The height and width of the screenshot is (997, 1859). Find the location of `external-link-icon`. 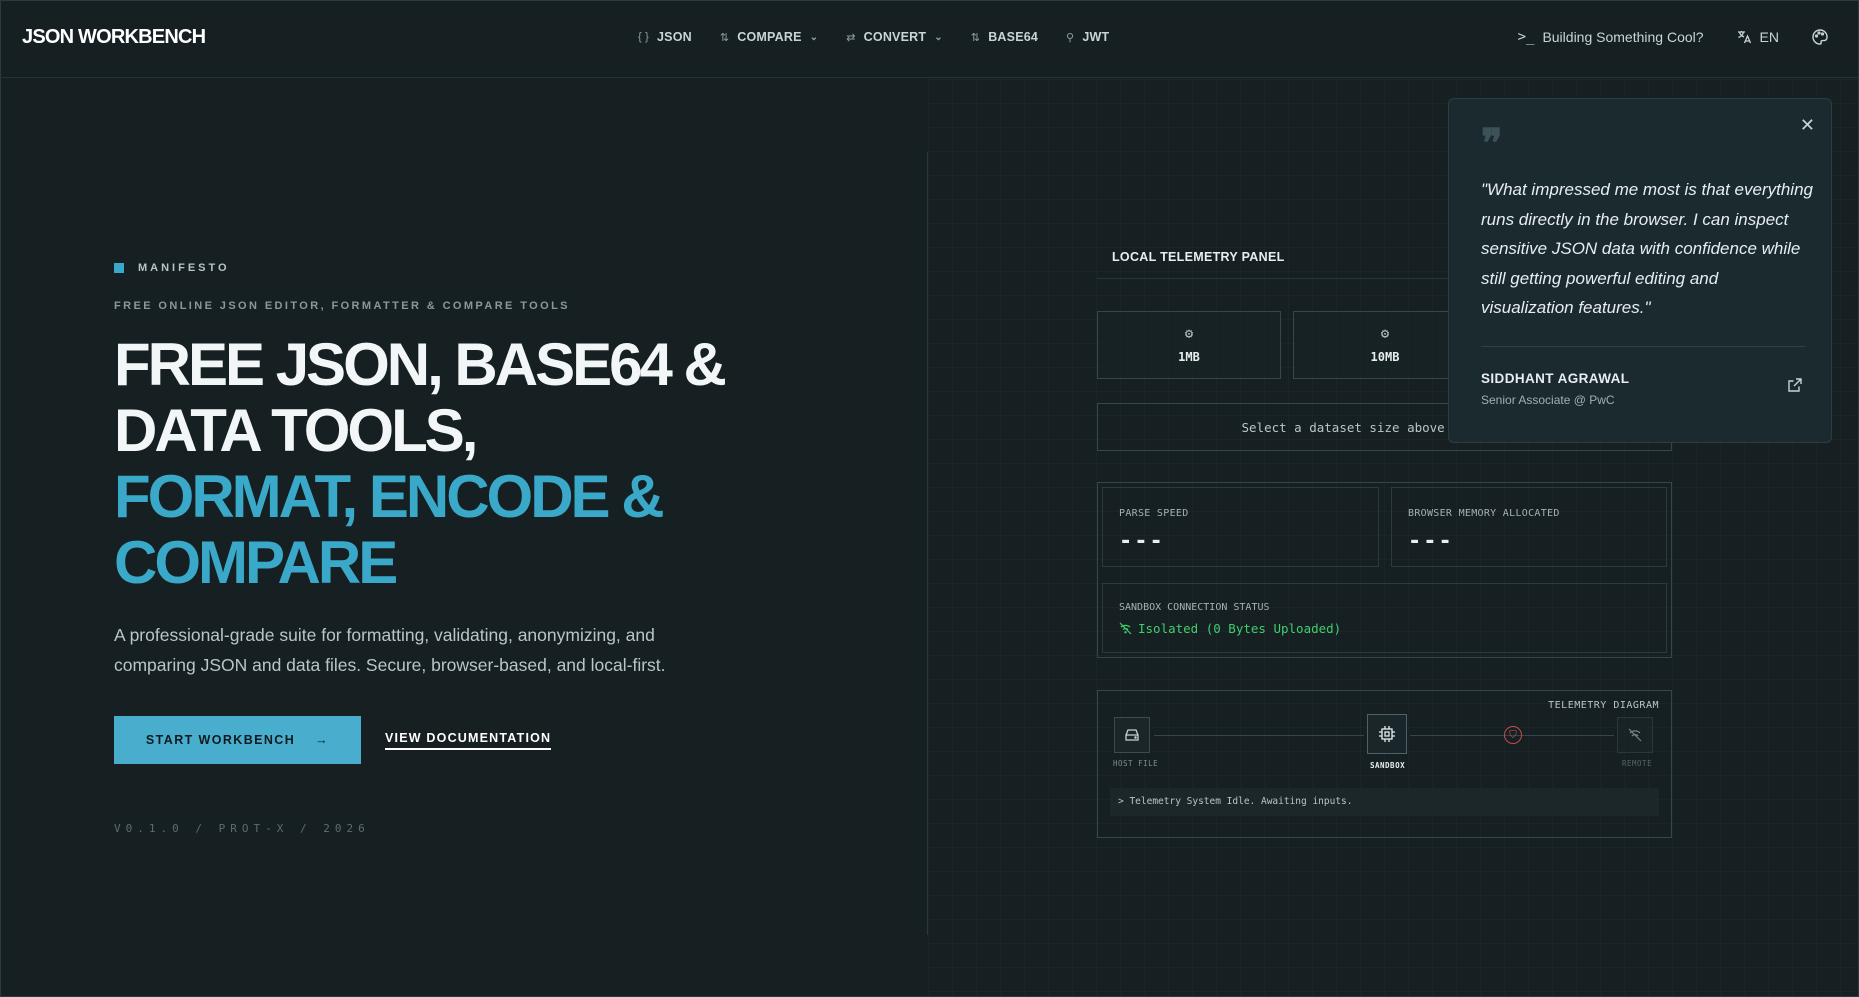

external-link-icon is located at coordinates (1795, 387).